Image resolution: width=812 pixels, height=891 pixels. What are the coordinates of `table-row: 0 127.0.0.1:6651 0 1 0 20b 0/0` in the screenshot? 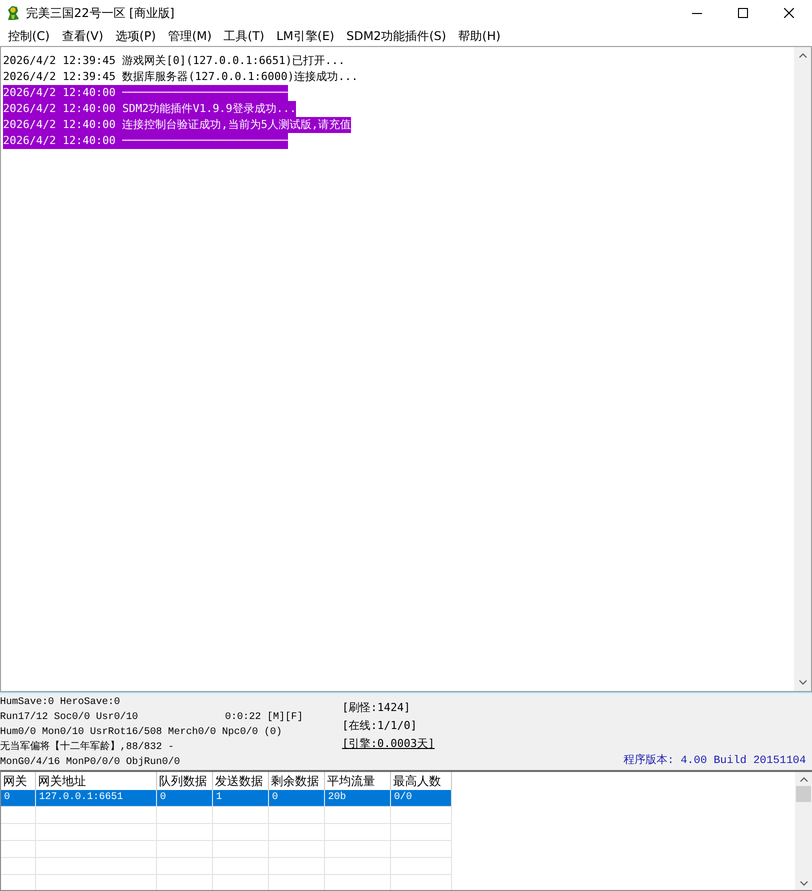 It's located at (226, 798).